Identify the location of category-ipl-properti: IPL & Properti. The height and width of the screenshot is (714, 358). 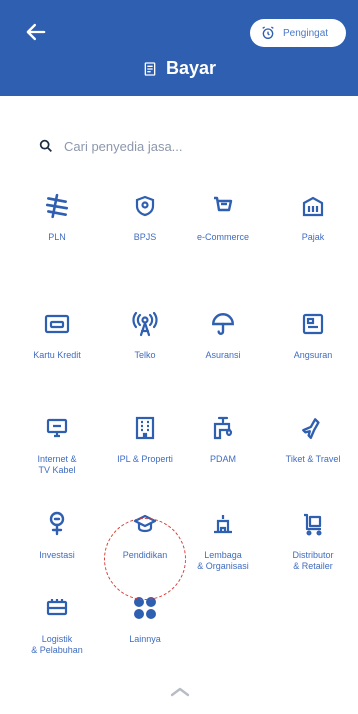
(145, 436).